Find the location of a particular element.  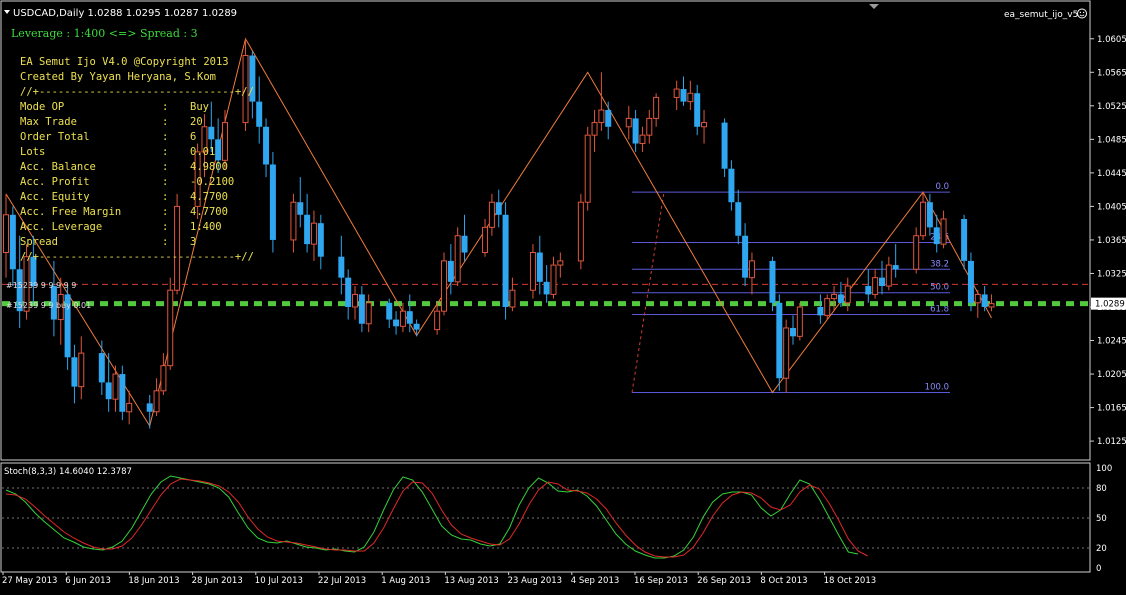

time-tick-label: 1 Aug 2013 is located at coordinates (405, 581).